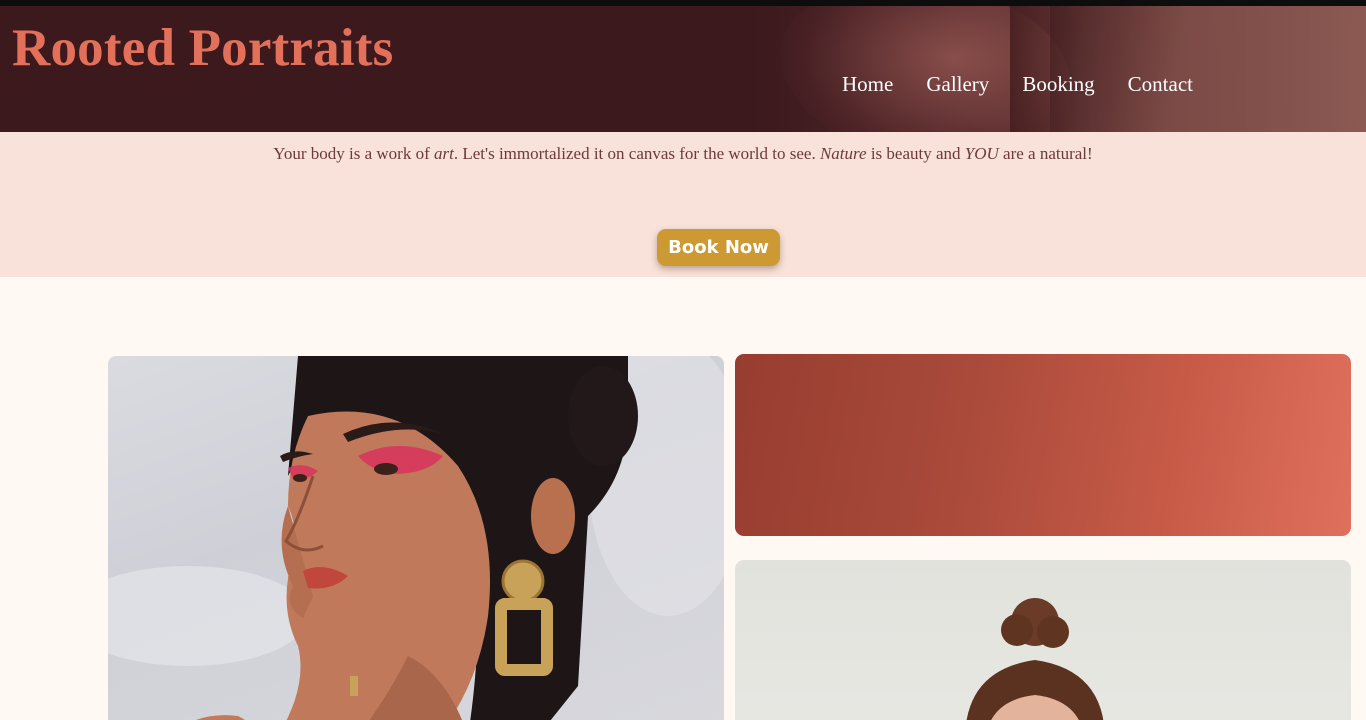 This screenshot has width=1366, height=720. I want to click on gallery-photo-woman-hair-bun, so click(1043, 640).